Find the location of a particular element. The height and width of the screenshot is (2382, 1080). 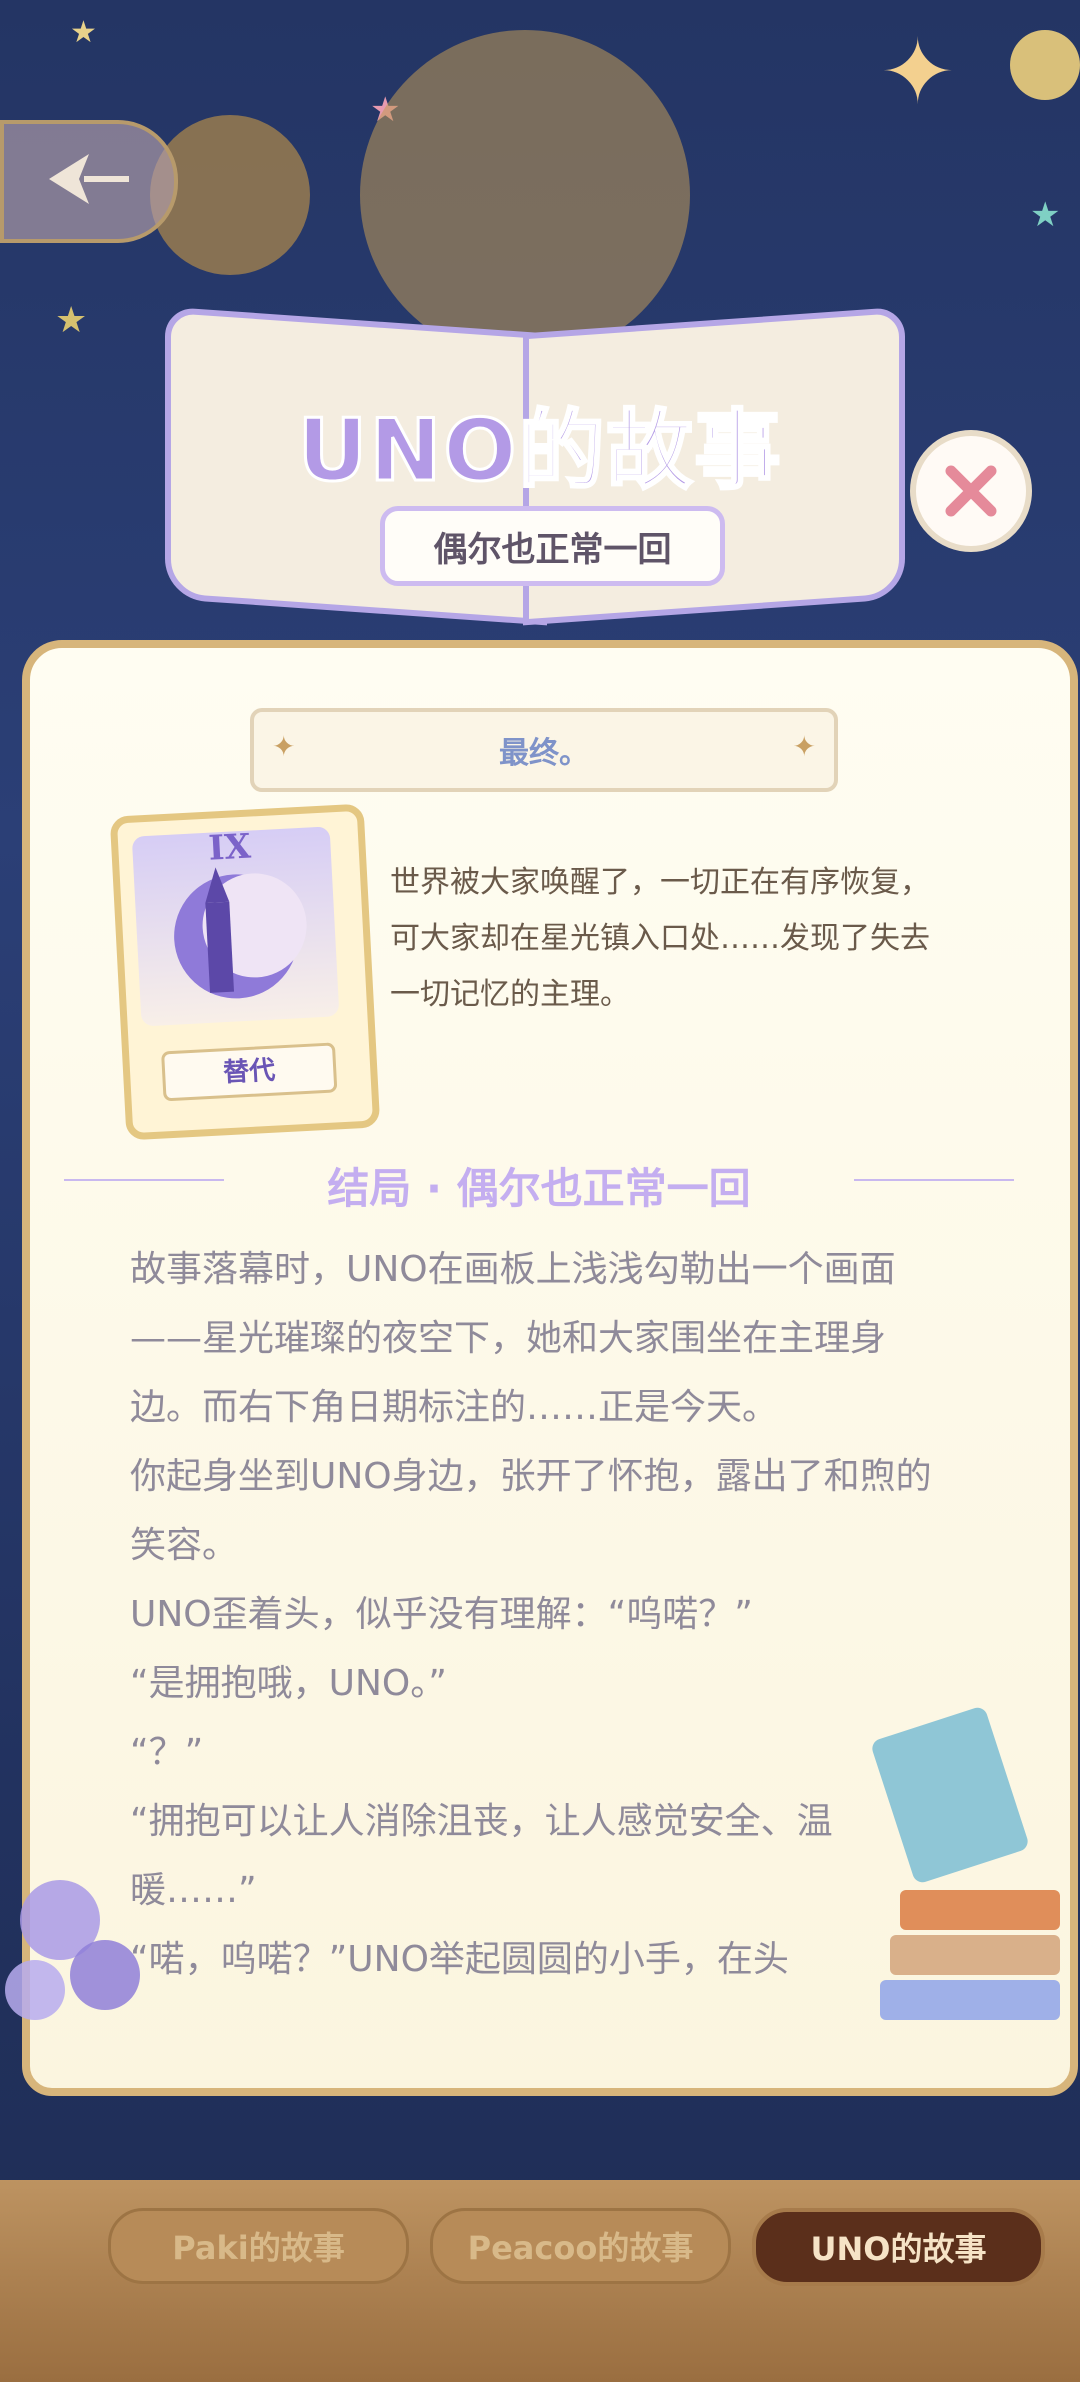

story-paragraph: “喏，呜喏？”UNO举起圆圆的小手，在头 is located at coordinates (459, 1959).